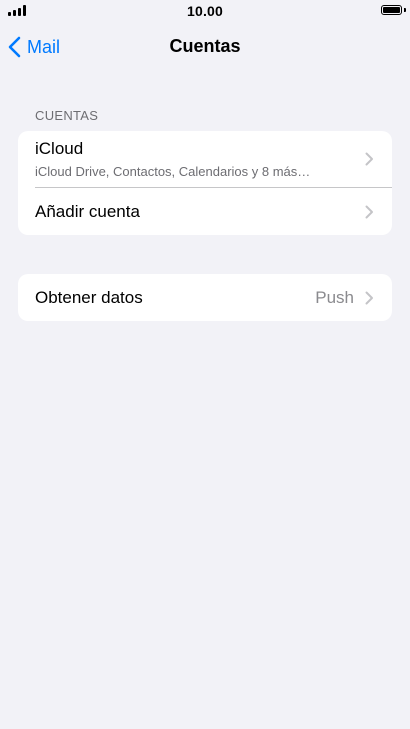 The height and width of the screenshot is (729, 410). I want to click on add-account-title: Añadir cuenta, so click(87, 211).